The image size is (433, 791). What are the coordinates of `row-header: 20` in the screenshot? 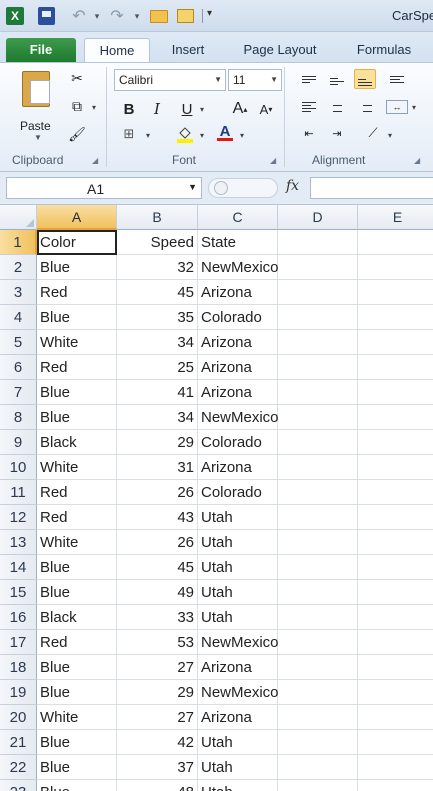 It's located at (18, 717).